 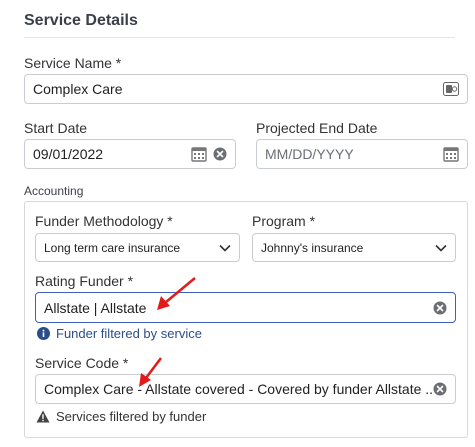 I want to click on annotation-arrow-rating-funder, so click(x=176, y=293).